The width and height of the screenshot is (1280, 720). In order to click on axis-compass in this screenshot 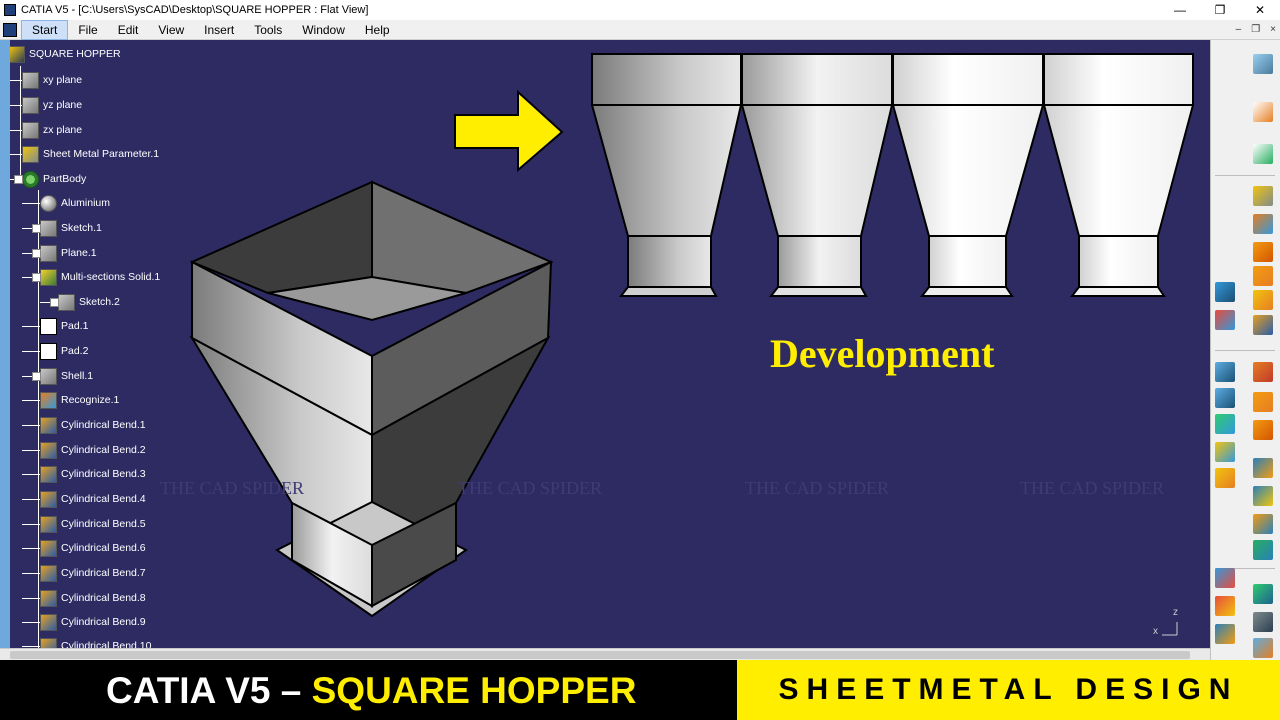, I will do `click(1170, 629)`.